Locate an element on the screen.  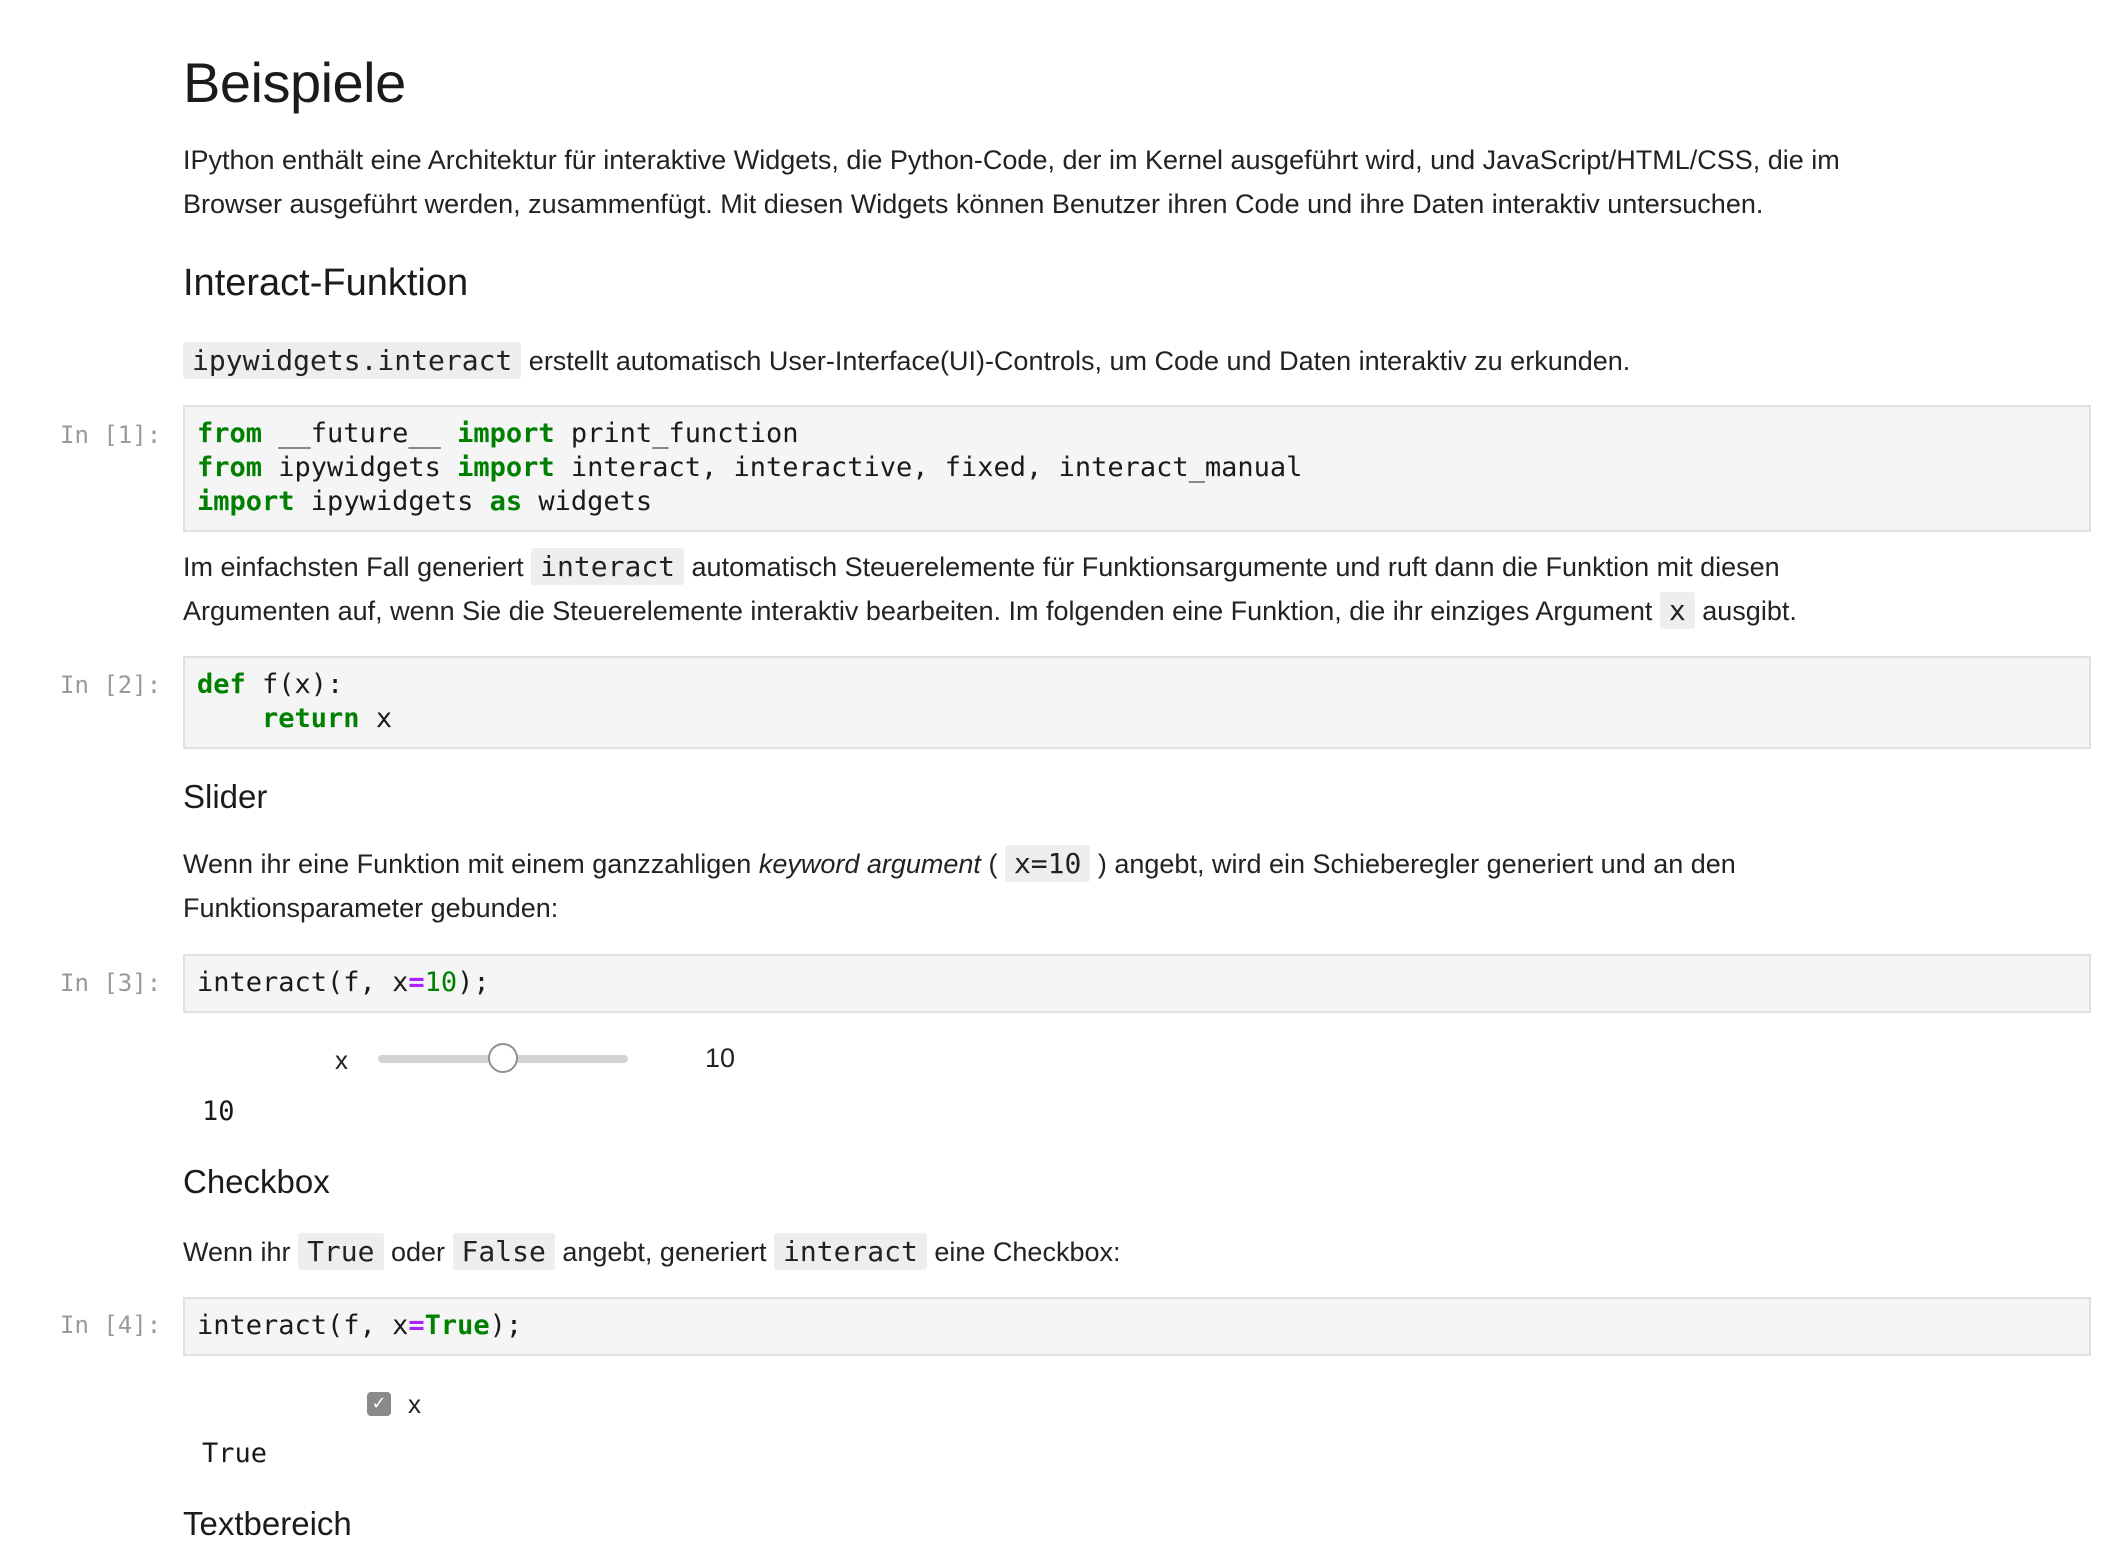
keyword: return is located at coordinates (311, 718).